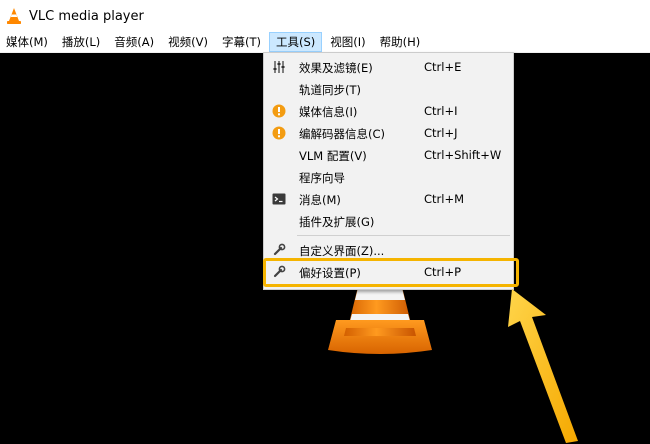 This screenshot has width=650, height=444. What do you see at coordinates (543, 366) in the screenshot?
I see `pointer-arrow-icon` at bounding box center [543, 366].